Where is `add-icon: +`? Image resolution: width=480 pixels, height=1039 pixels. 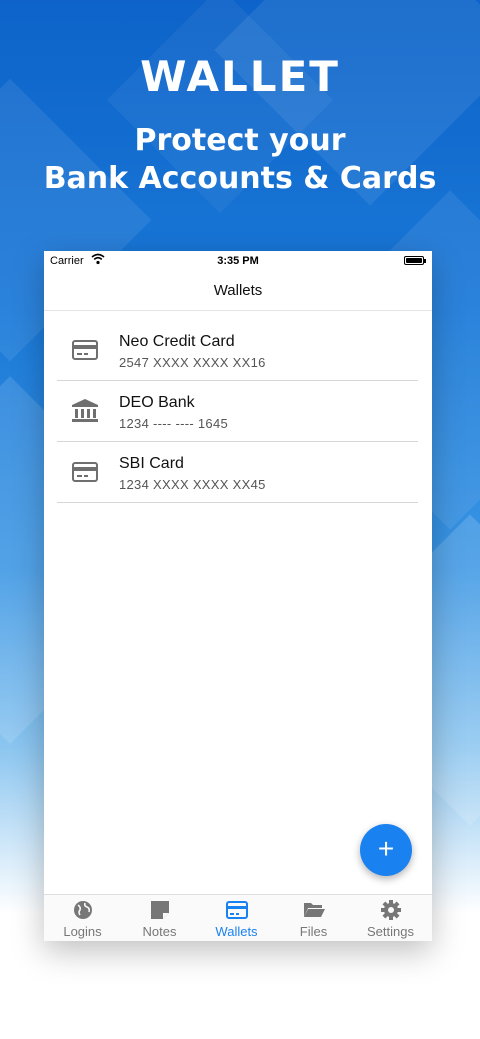
add-icon: + is located at coordinates (386, 848).